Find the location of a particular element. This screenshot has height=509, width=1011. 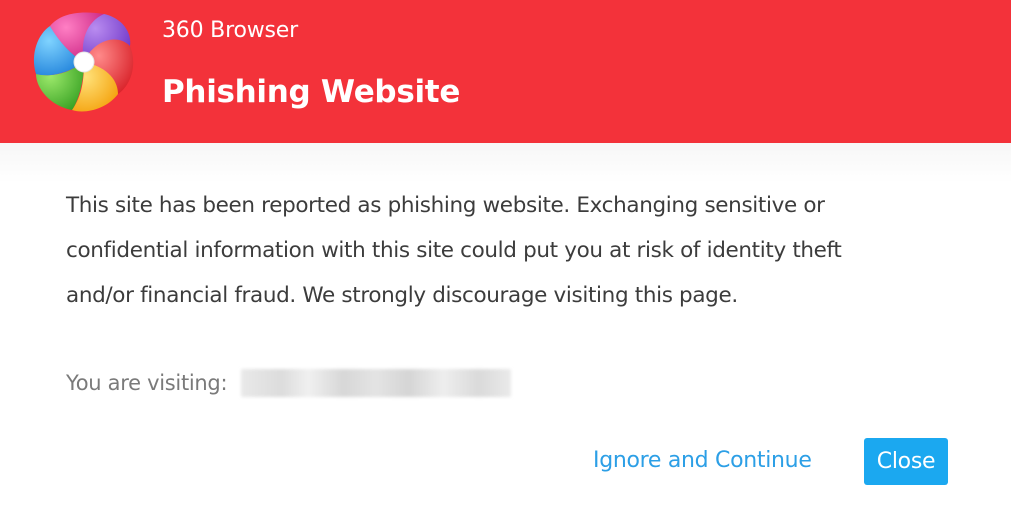

app-name: 360 Browser is located at coordinates (230, 30).